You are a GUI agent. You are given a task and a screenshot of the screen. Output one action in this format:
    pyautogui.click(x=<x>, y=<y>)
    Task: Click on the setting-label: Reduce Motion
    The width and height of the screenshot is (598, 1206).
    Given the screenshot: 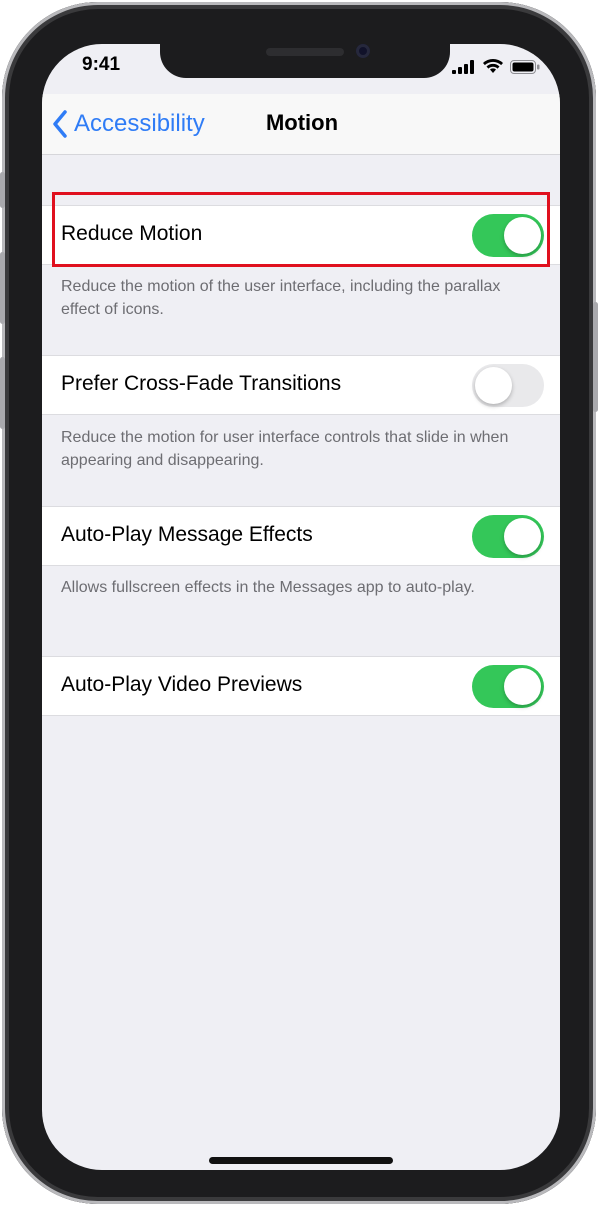 What is the action you would take?
    pyautogui.click(x=132, y=233)
    